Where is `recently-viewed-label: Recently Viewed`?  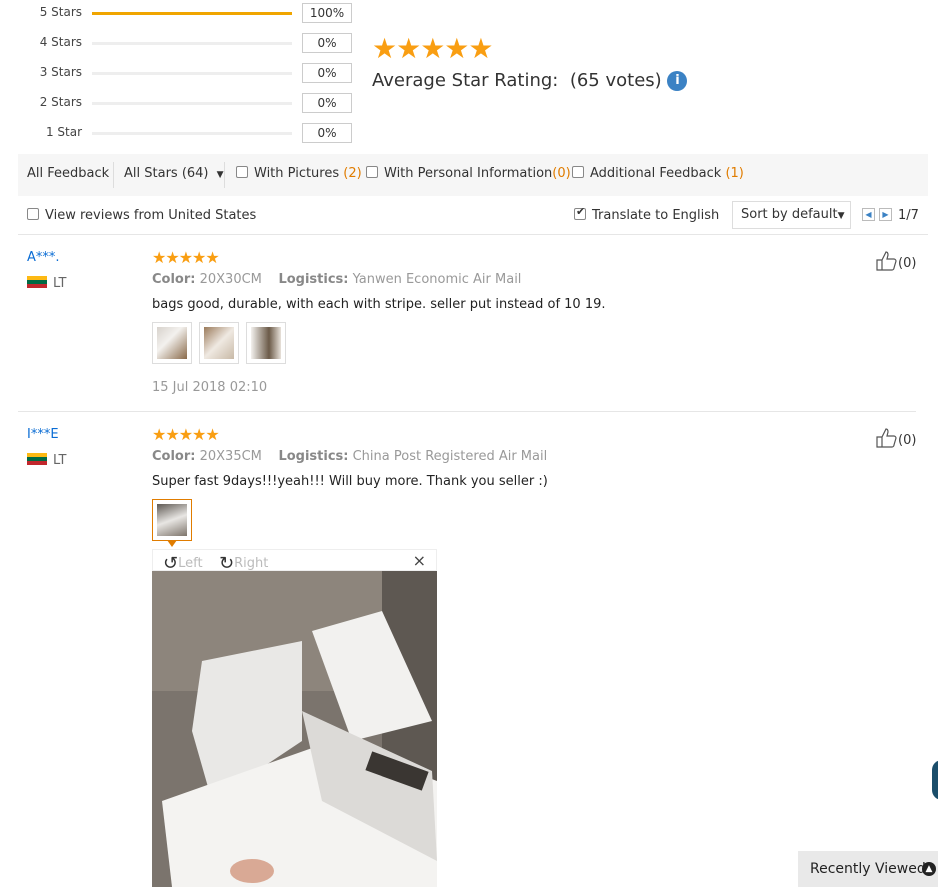
recently-viewed-label: Recently Viewed is located at coordinates (868, 869).